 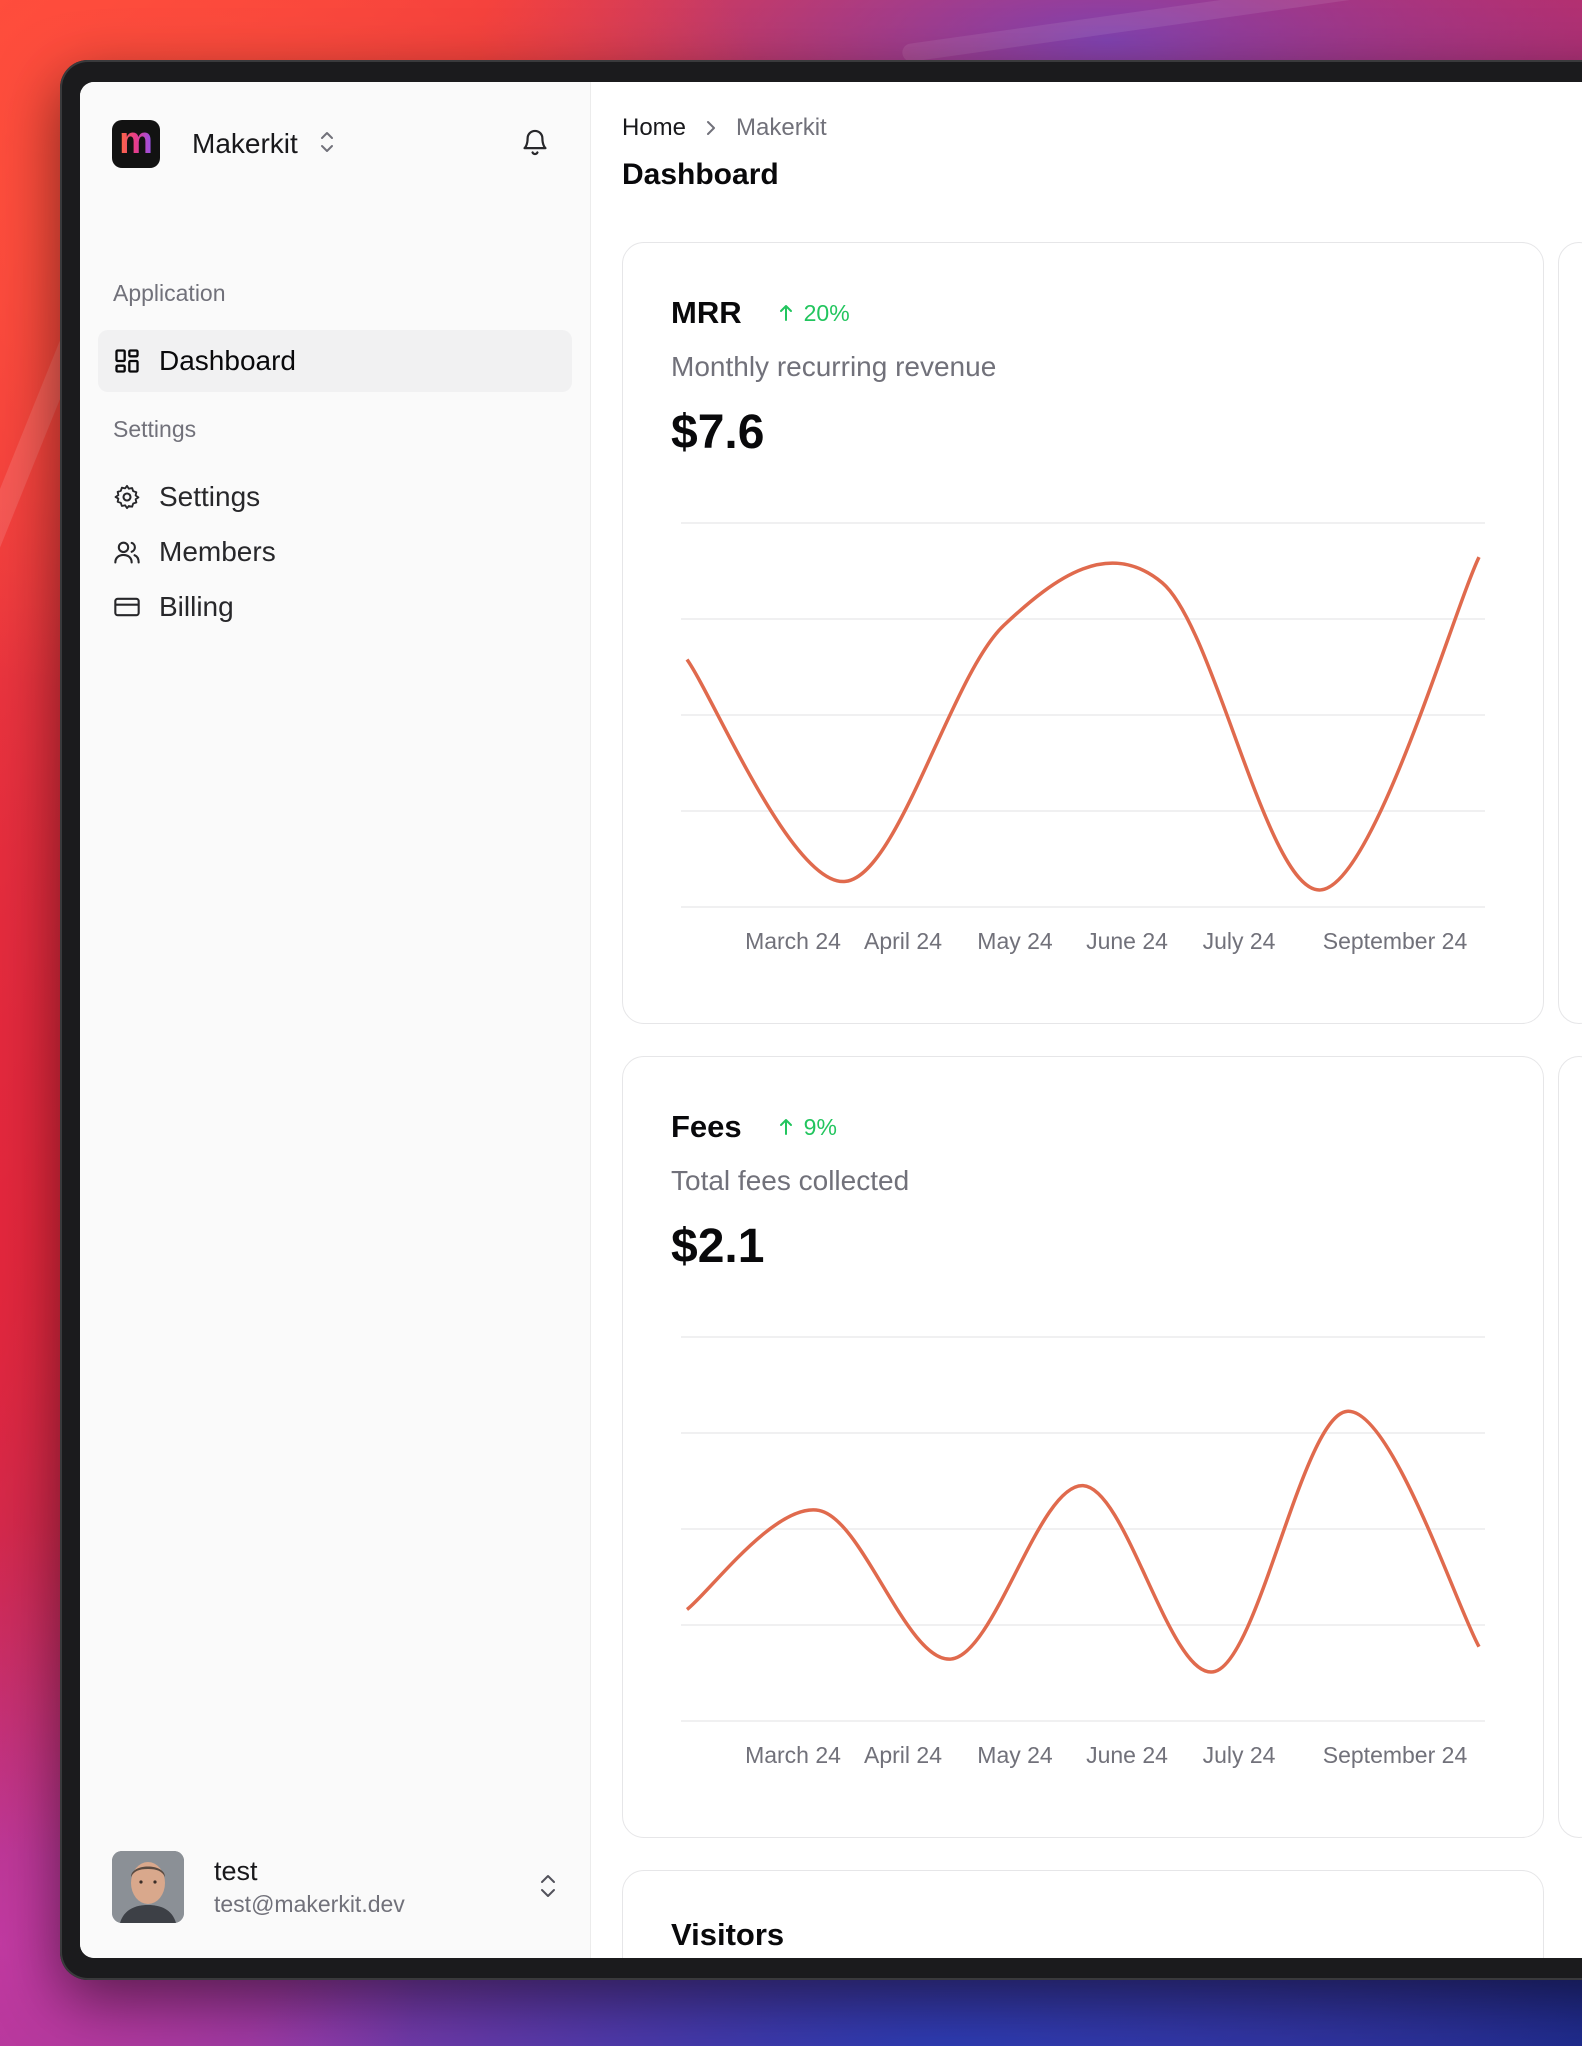 I want to click on team-switcher: m Makerkit, so click(x=224, y=144).